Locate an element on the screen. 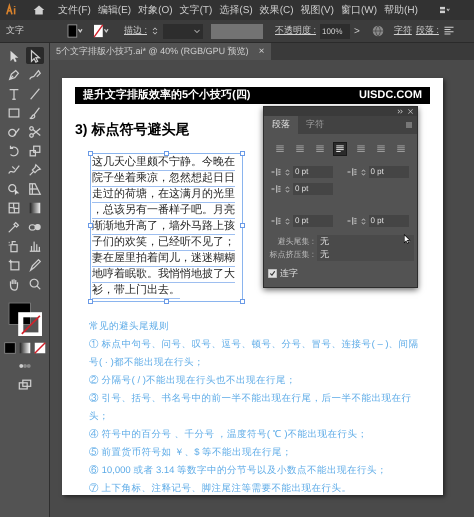  document-title: 5个文字排版小技巧.ai* @ 40% (RGB/GPU 预览) is located at coordinates (152, 51).